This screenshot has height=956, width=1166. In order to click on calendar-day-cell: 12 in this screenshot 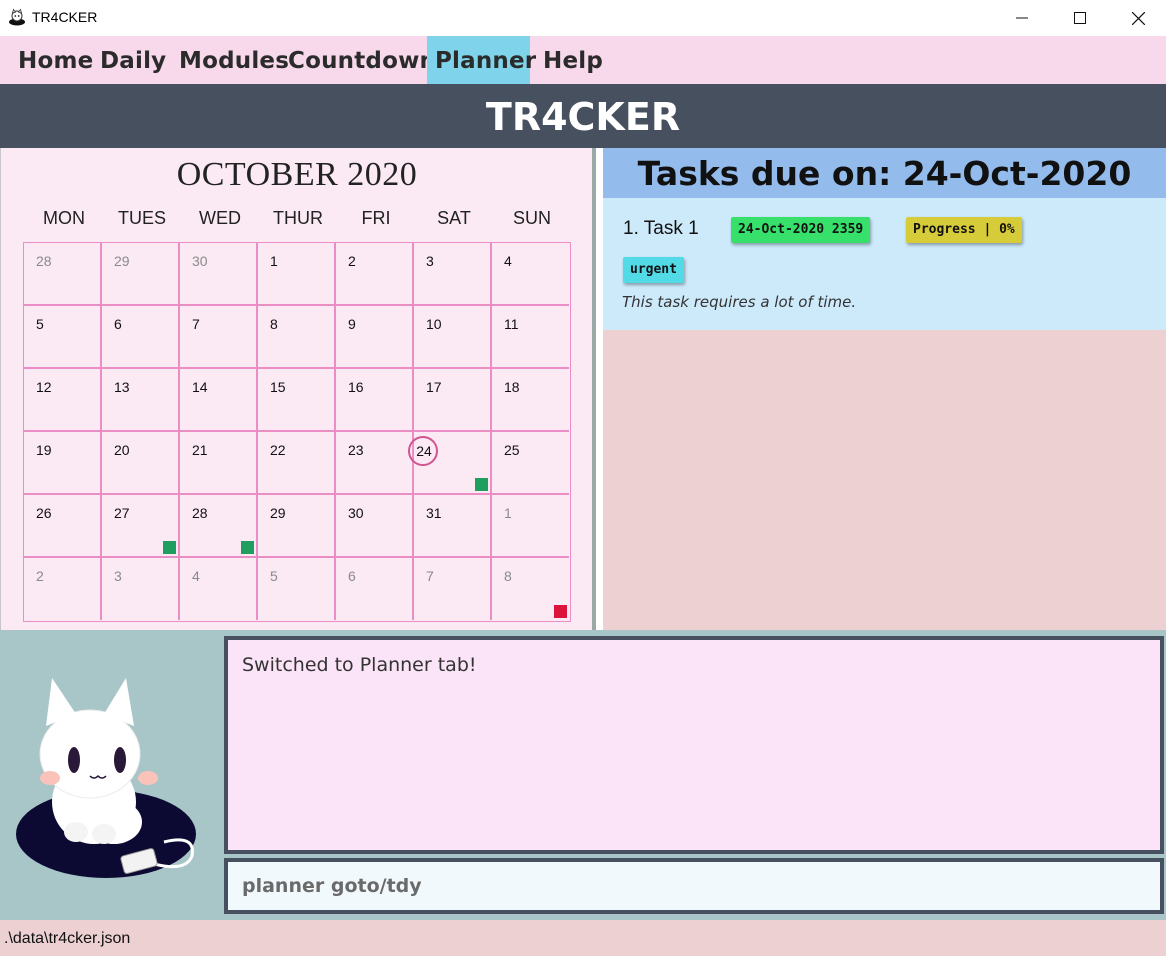, I will do `click(63, 400)`.